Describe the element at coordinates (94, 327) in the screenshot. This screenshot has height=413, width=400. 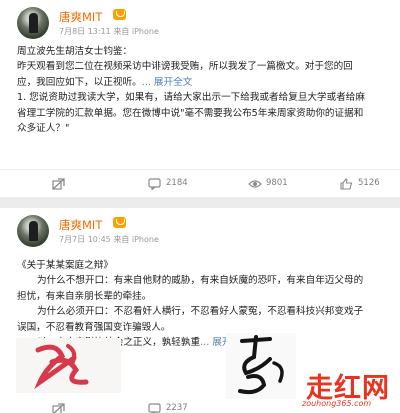
I see `text-line: 误国，不忍看教育强国变诈骗毁人。` at that location.